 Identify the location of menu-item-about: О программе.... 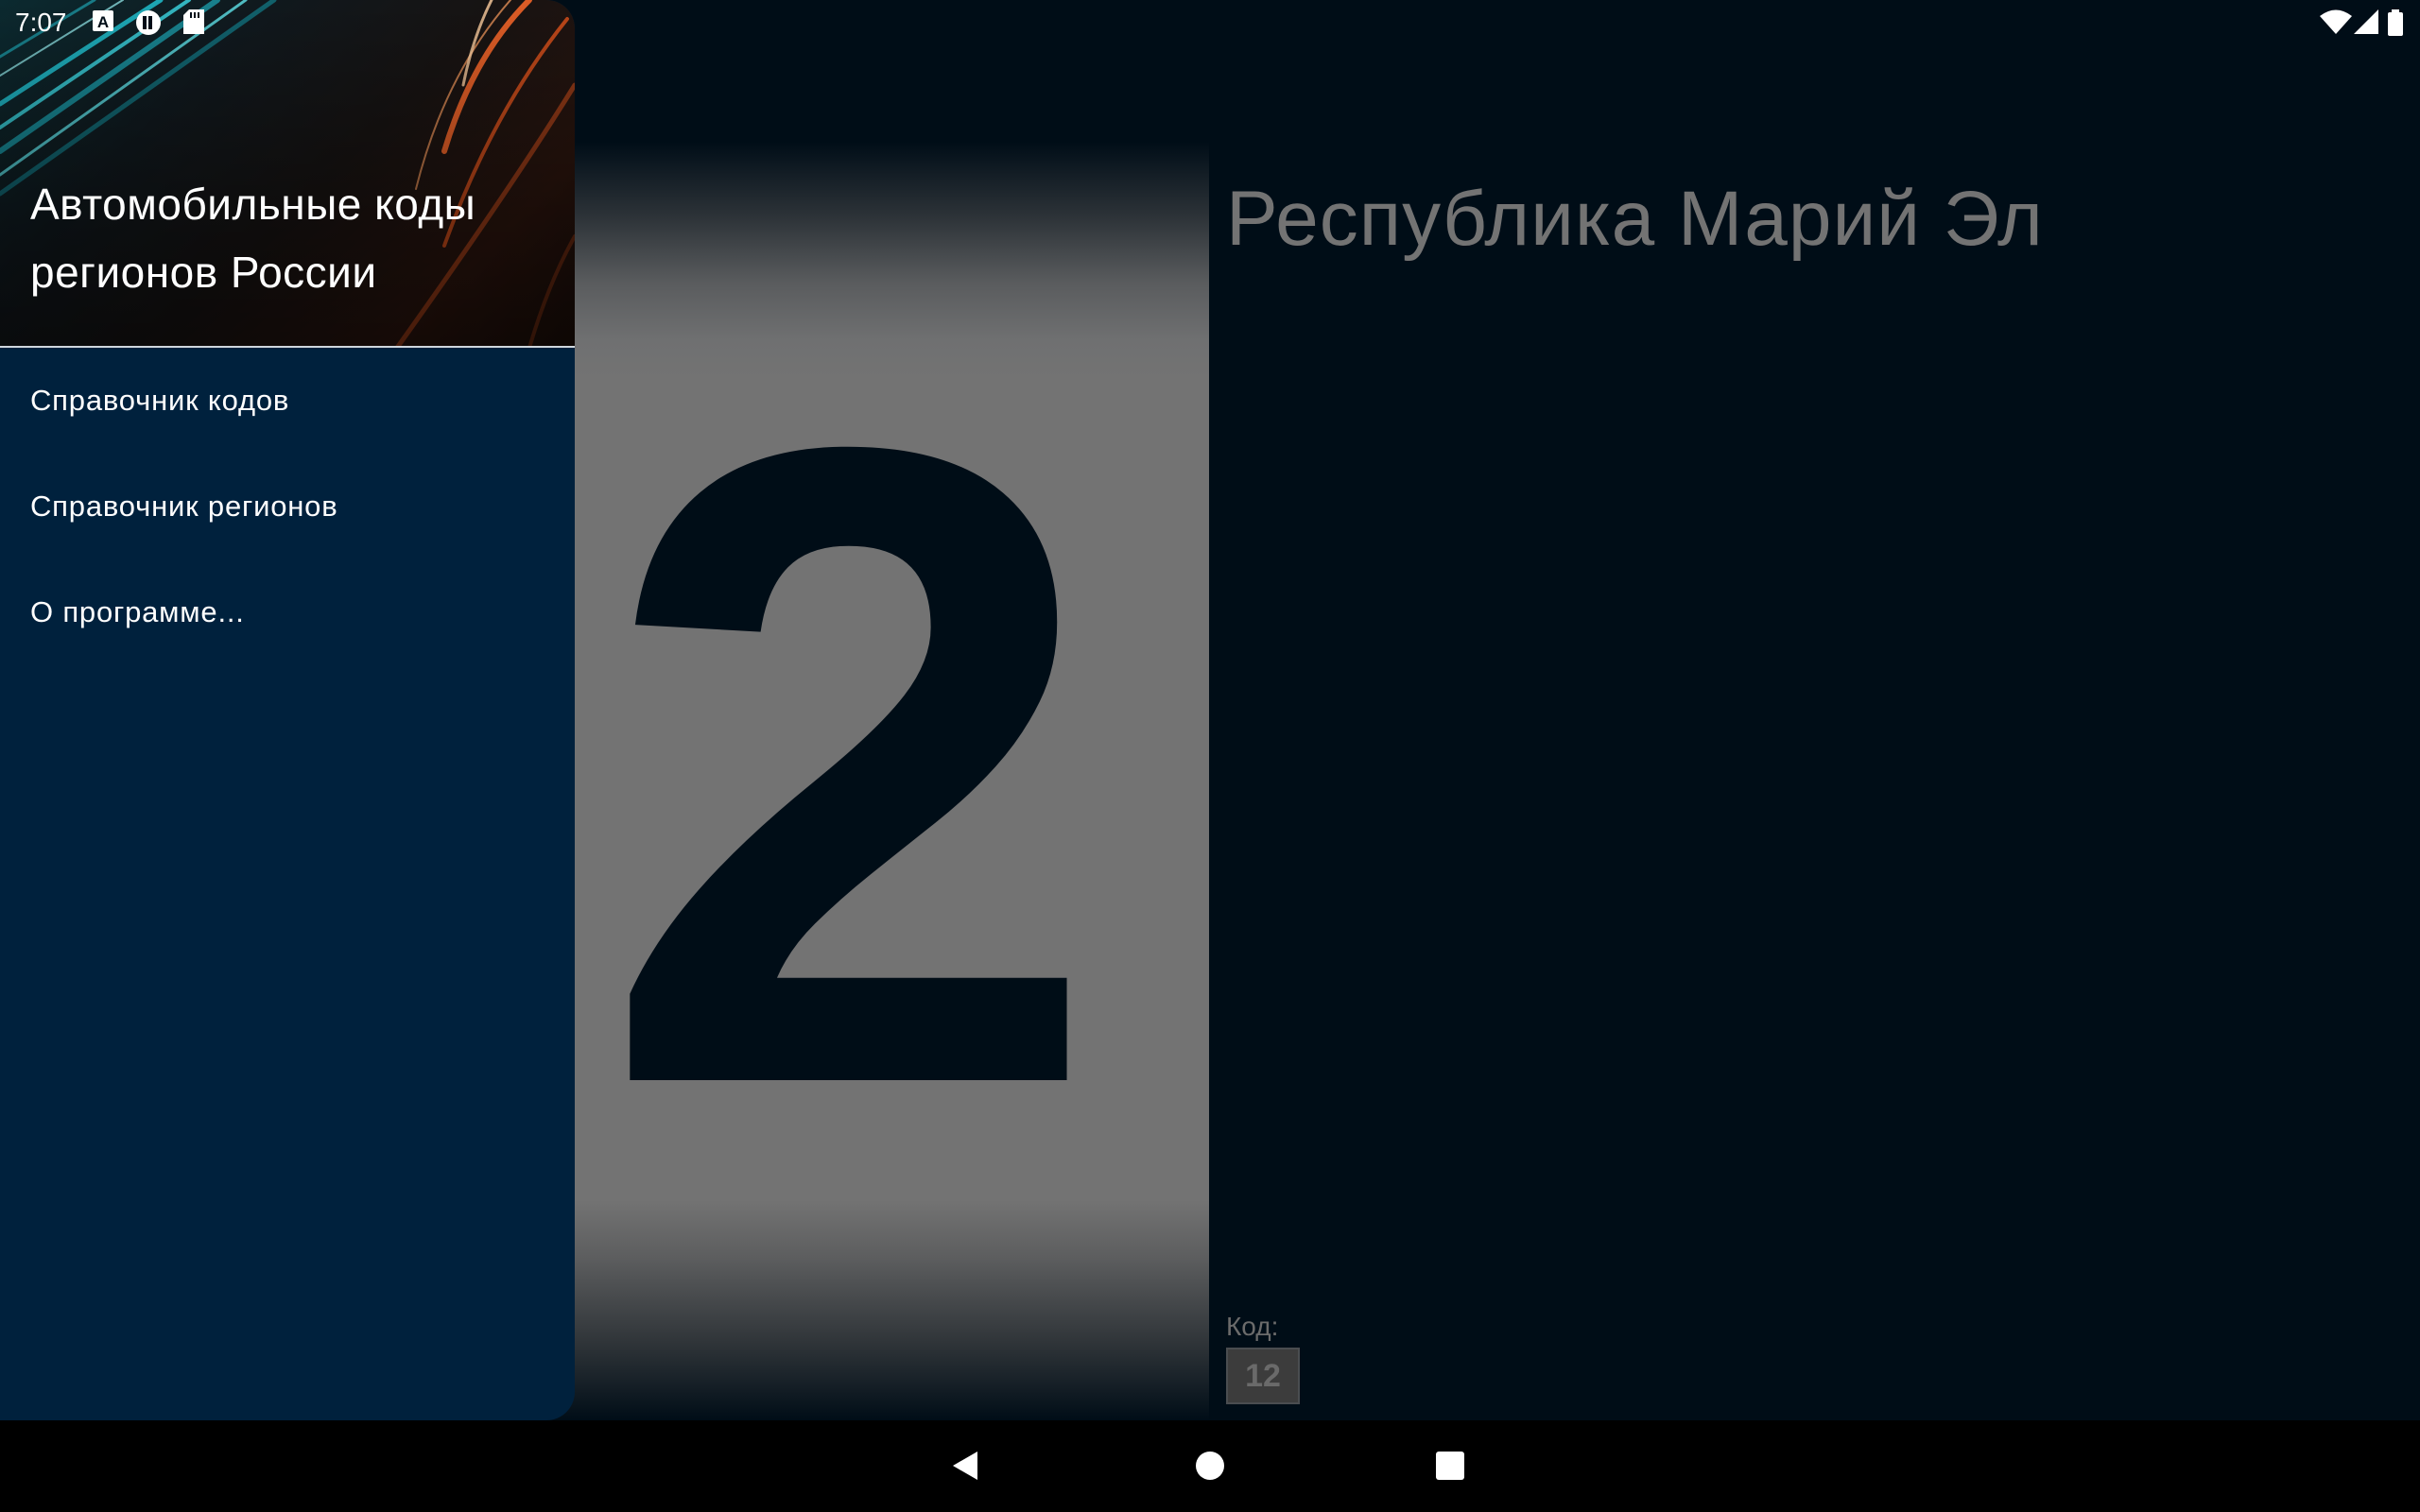
(287, 612).